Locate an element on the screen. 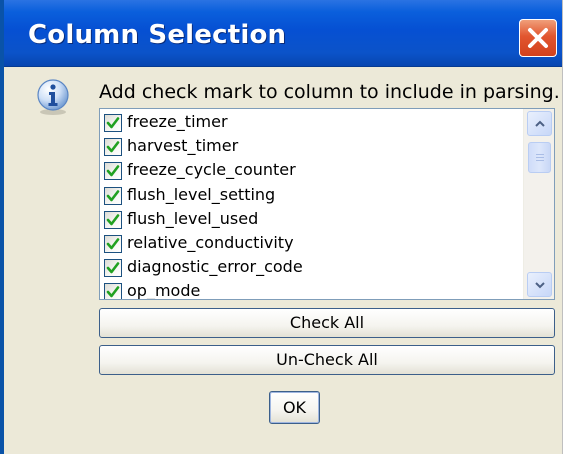 The height and width of the screenshot is (454, 563). list-item: flush_level_setting is located at coordinates (310, 196).